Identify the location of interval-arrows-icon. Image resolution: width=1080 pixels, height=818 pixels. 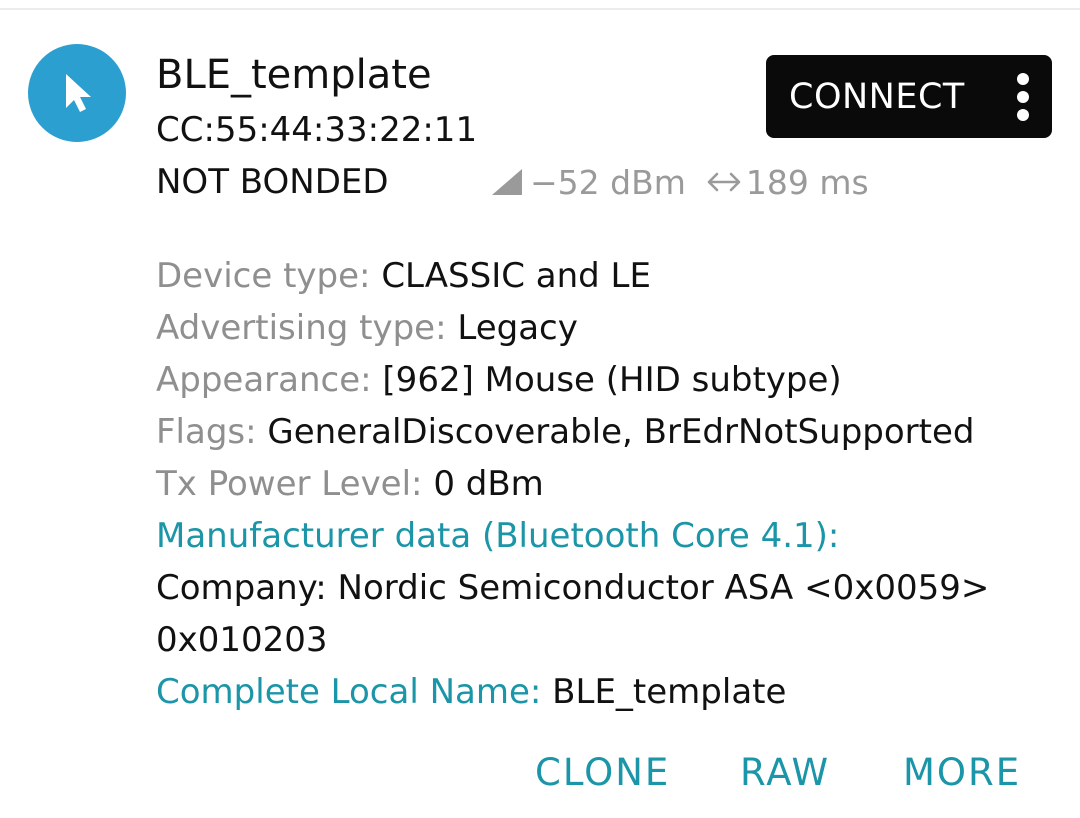
(724, 182).